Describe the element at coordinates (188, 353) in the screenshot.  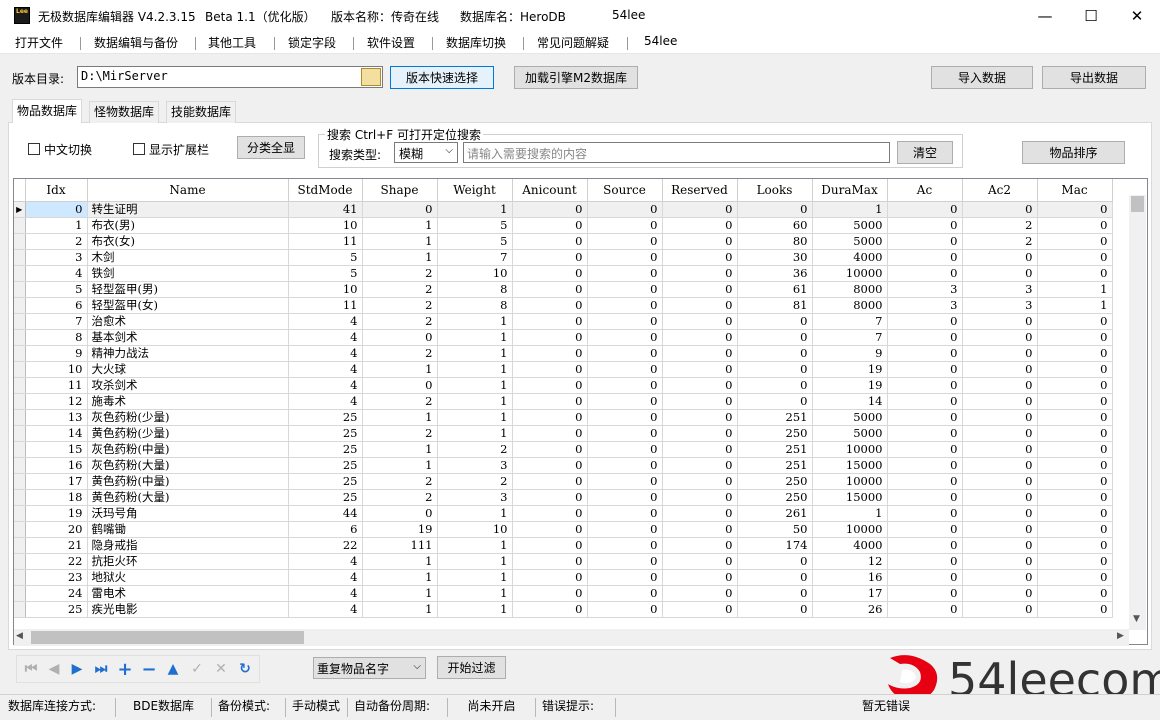
I see `cell-name: 精神力战法` at that location.